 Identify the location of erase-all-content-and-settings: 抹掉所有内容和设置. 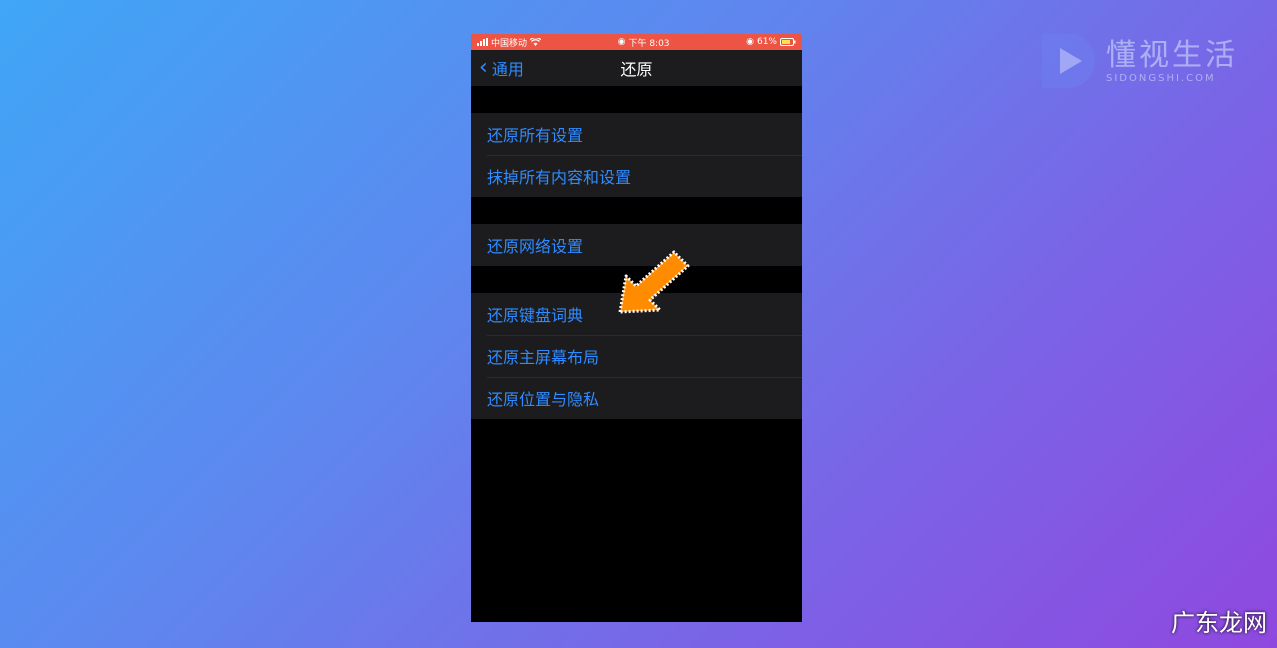
(636, 176).